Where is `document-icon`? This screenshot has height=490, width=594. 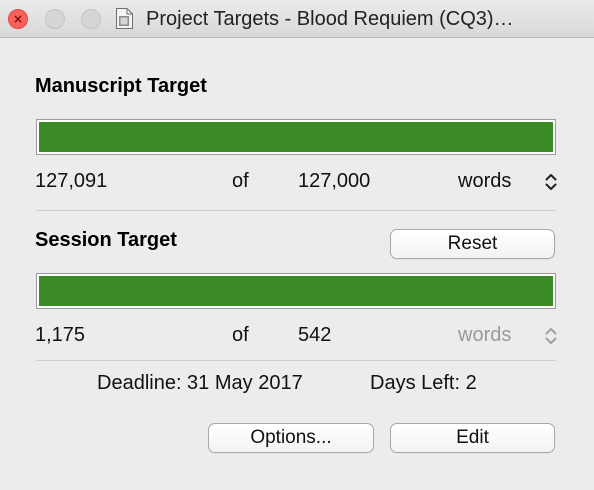 document-icon is located at coordinates (124, 18).